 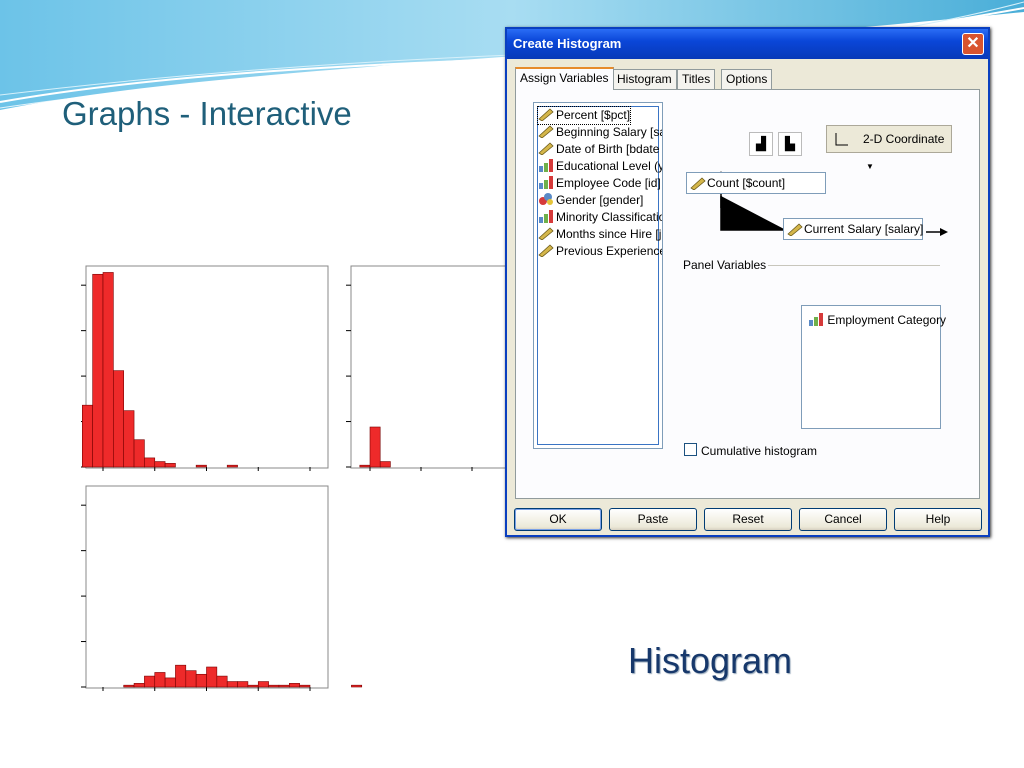 I want to click on chart-frame, so click(x=207, y=587).